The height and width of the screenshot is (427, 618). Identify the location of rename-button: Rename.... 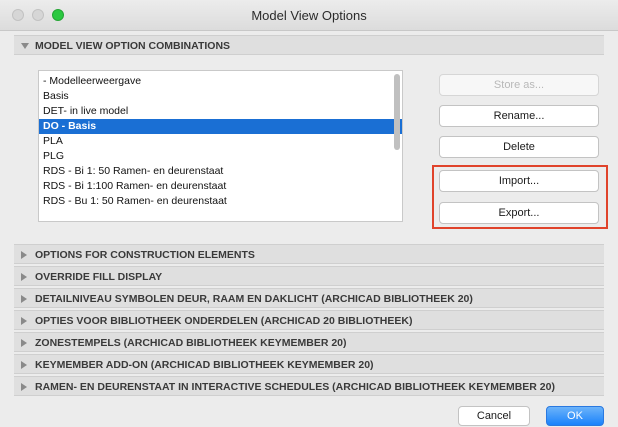
(519, 116).